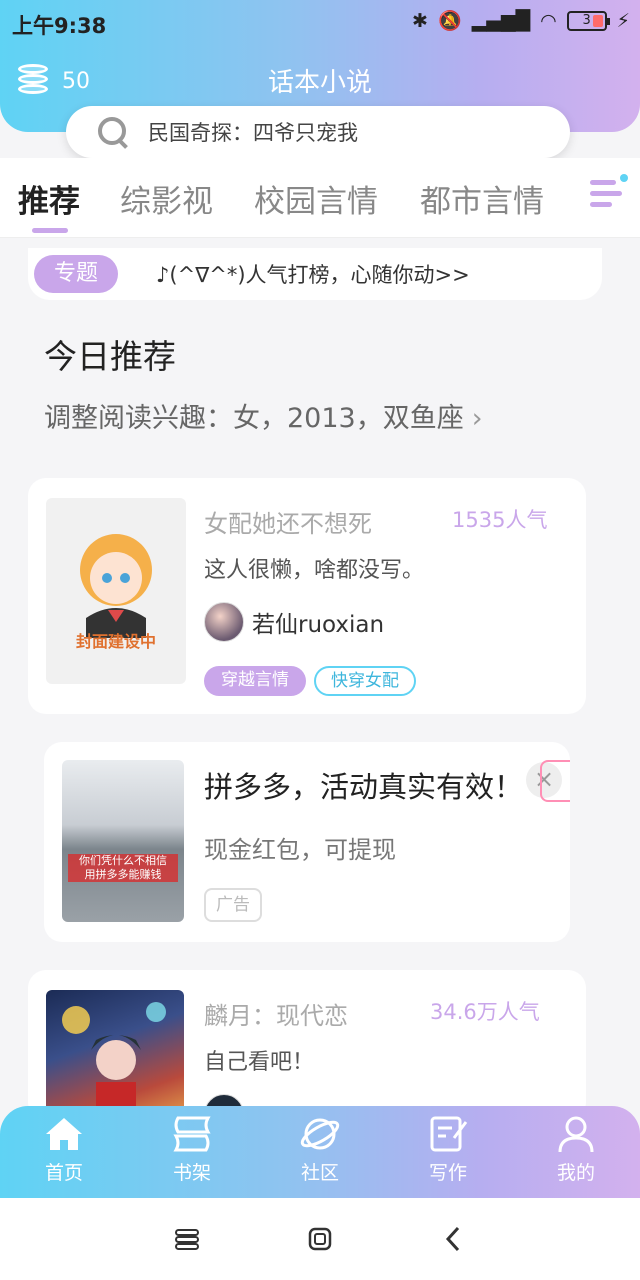 The width and height of the screenshot is (640, 1280). Describe the element at coordinates (300, 850) in the screenshot. I see `ad-description: 现金红包，可提现` at that location.